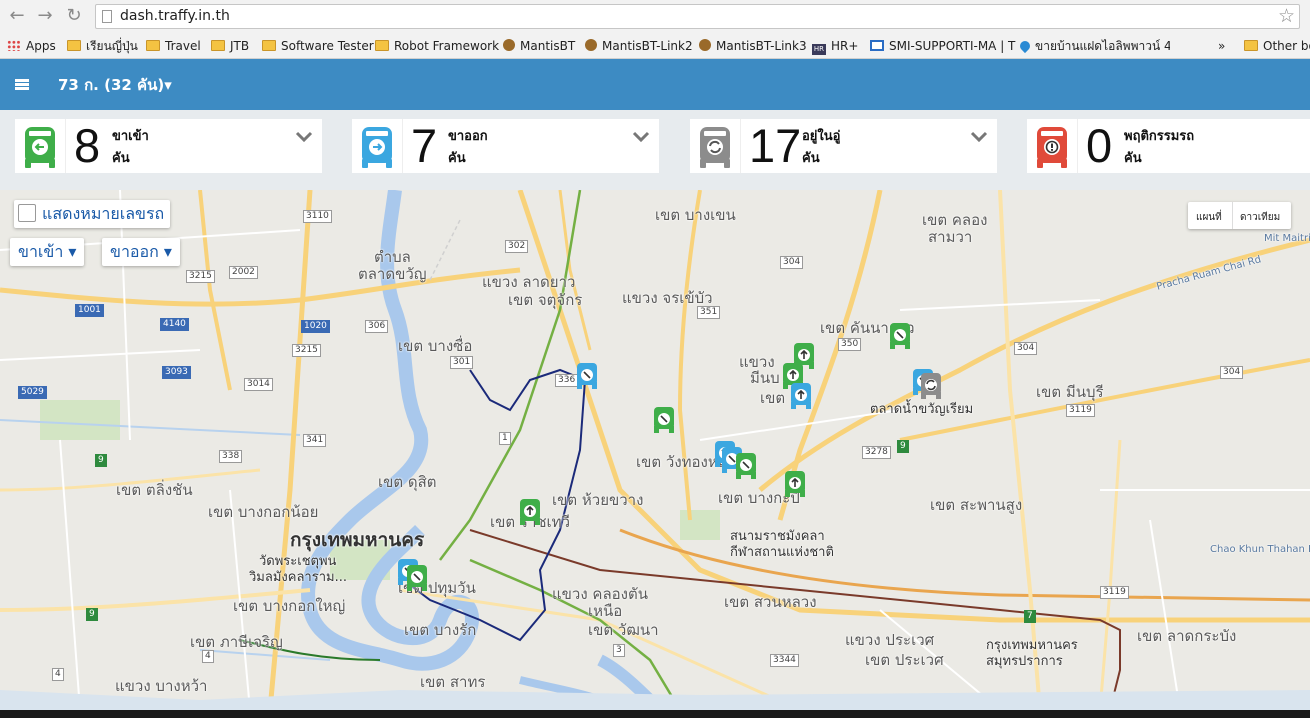 The image size is (1310, 718). Describe the element at coordinates (243, 272) in the screenshot. I see `road-shield: 2002` at that location.